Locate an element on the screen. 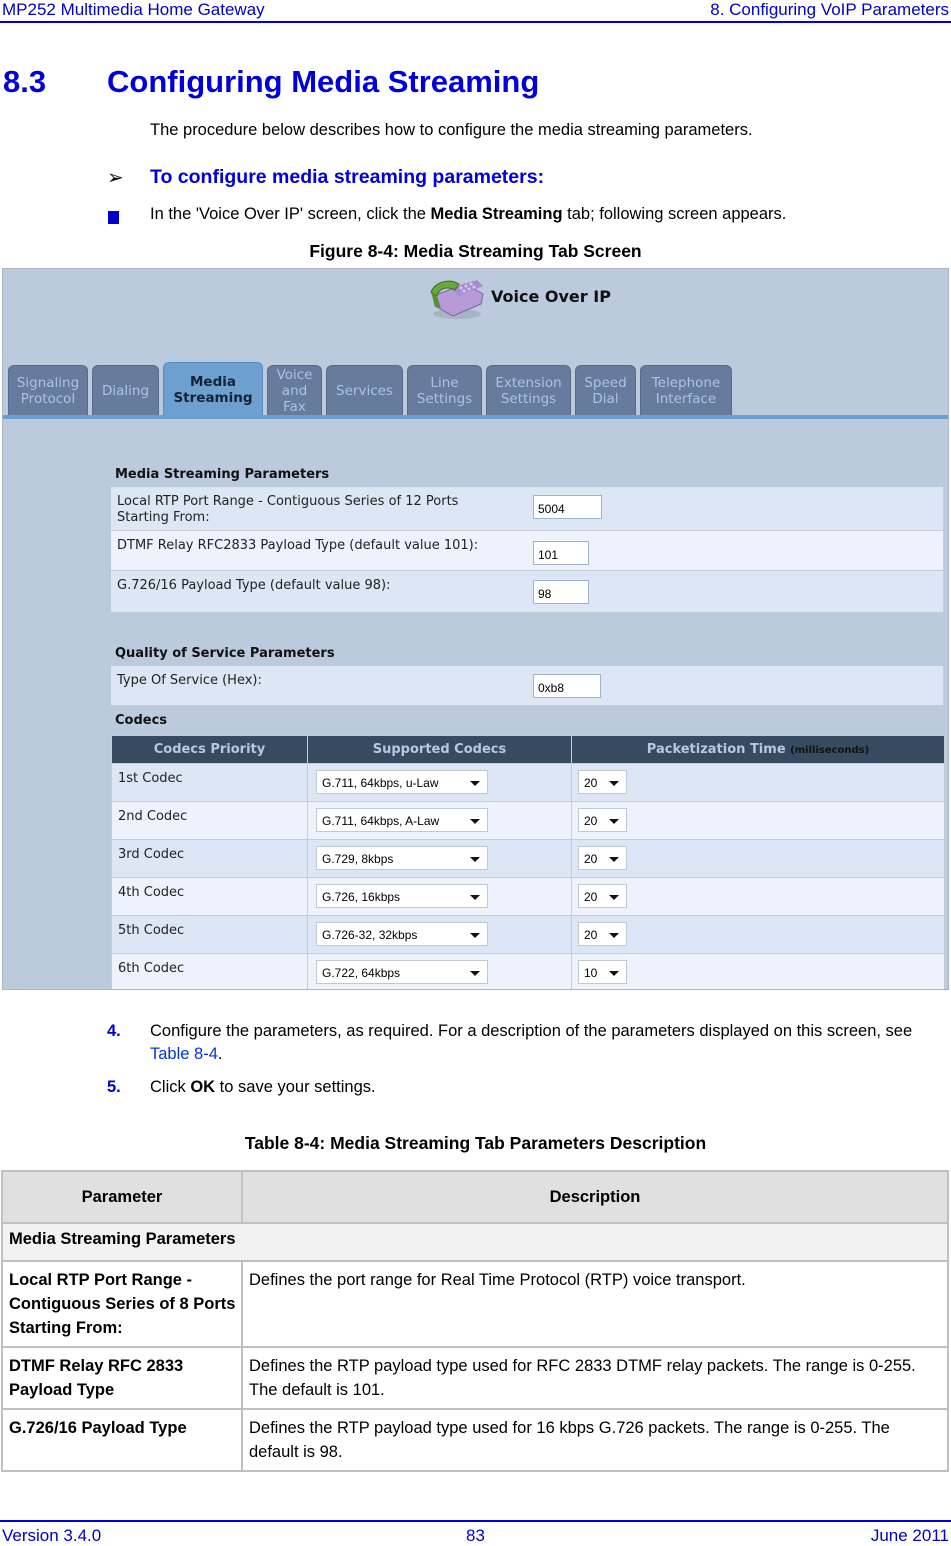  col-codecs-priority: Codecs Priority is located at coordinates (209, 749).